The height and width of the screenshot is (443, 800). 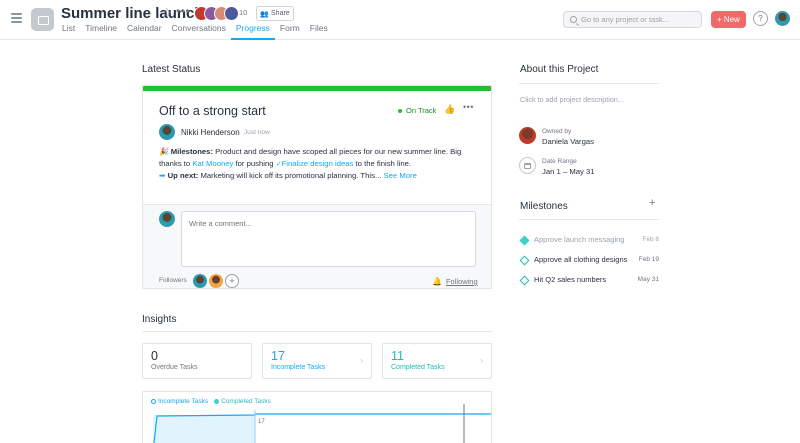 What do you see at coordinates (243, 12) in the screenshot?
I see `member-count: 10` at bounding box center [243, 12].